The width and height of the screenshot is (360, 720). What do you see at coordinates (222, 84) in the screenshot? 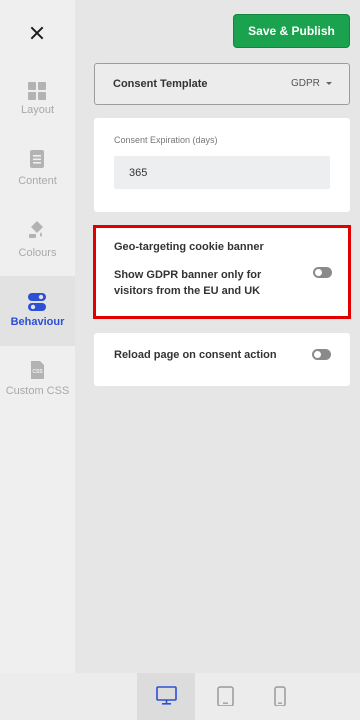
I see `consent-template-select: Consent Template GDPR` at bounding box center [222, 84].